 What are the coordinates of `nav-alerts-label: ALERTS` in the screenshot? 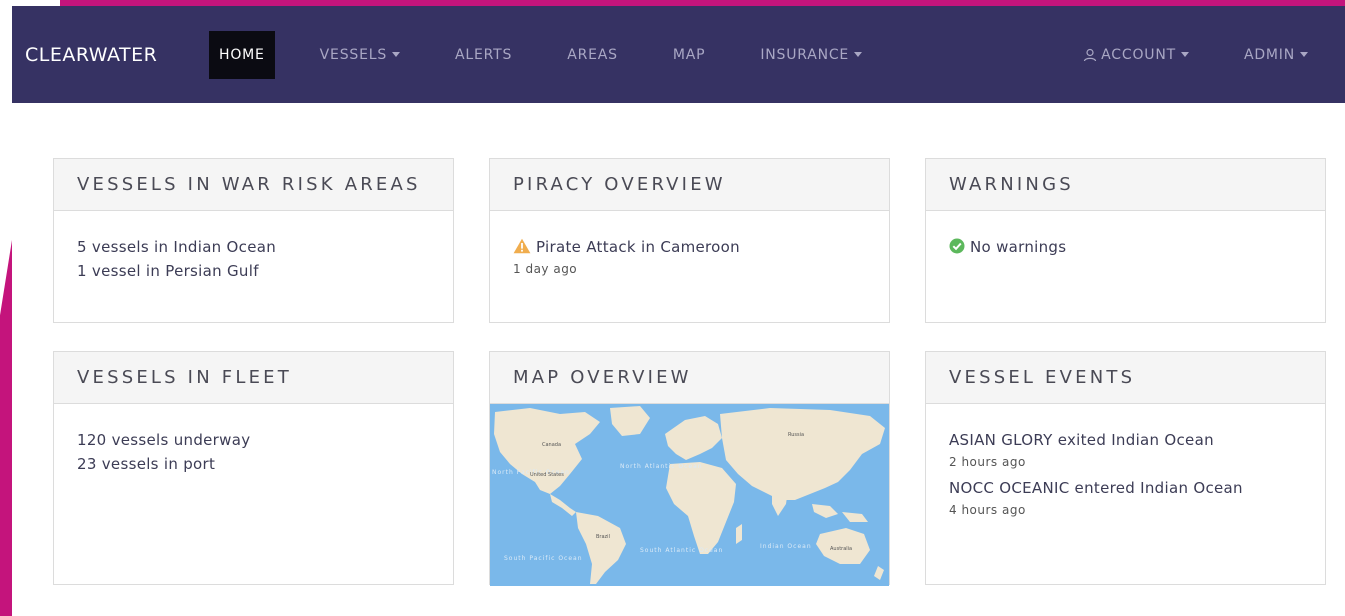 It's located at (484, 54).